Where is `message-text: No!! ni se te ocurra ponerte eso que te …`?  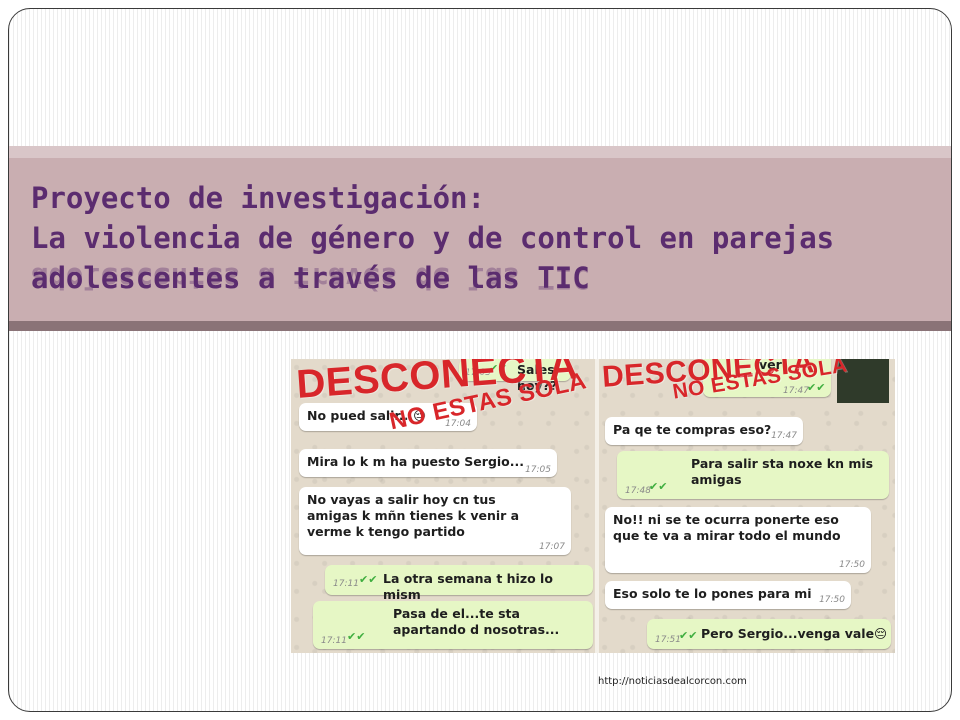
message-text: No!! ni se te ocurra ponerte eso que te … is located at coordinates (727, 527).